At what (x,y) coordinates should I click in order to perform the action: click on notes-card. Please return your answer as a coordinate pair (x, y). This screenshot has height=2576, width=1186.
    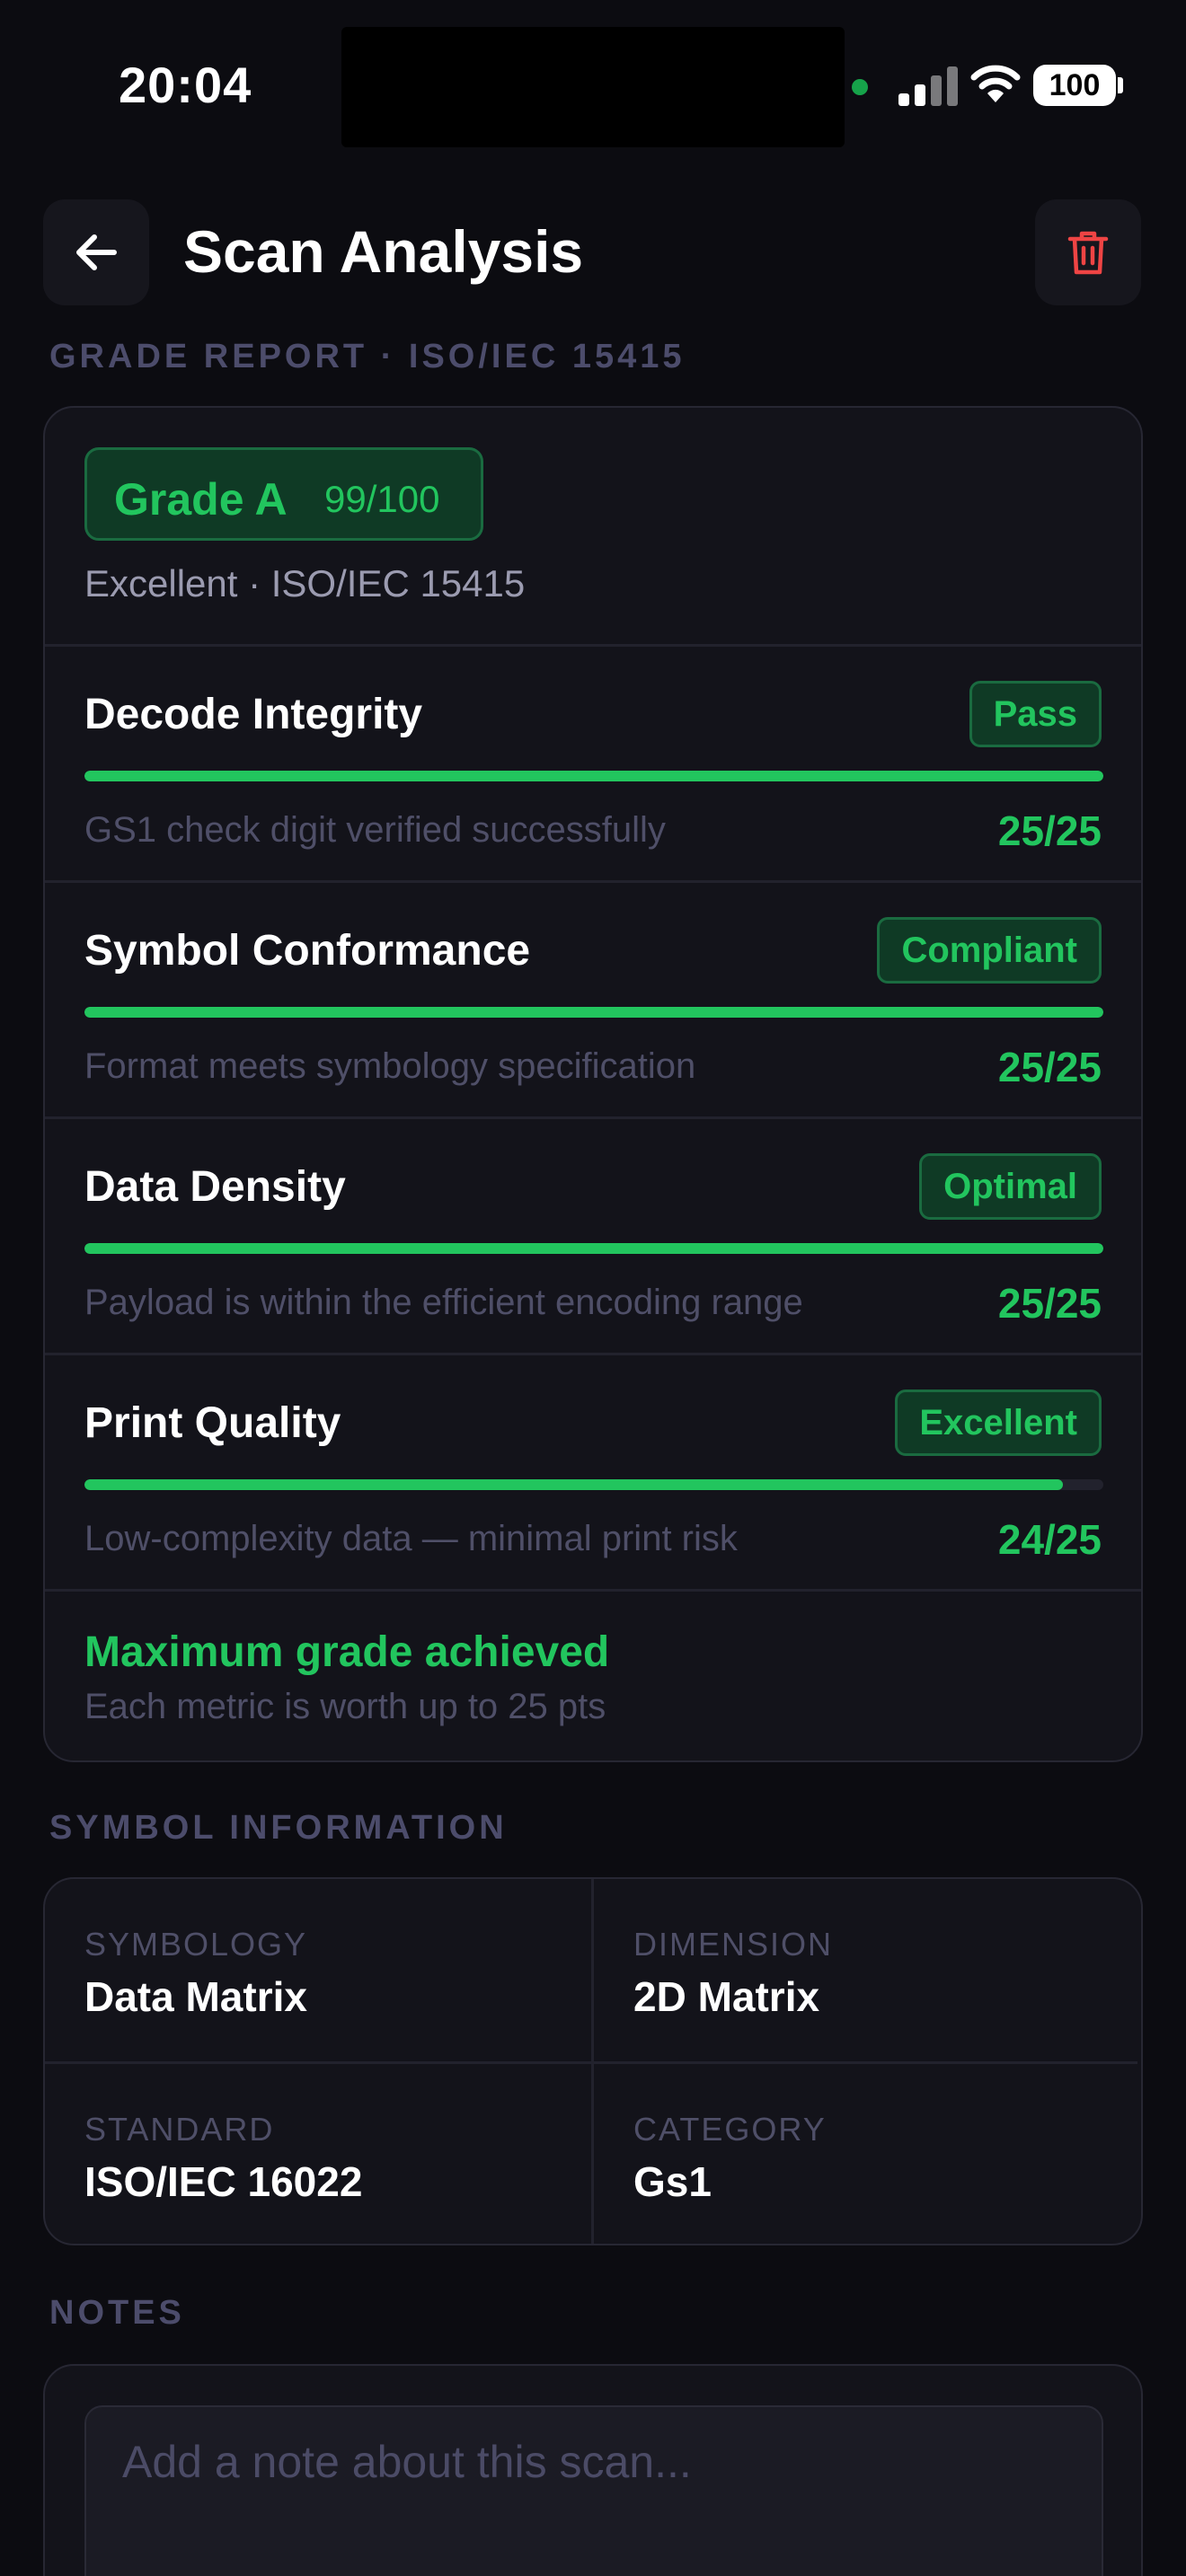
    Looking at the image, I should click on (593, 2470).